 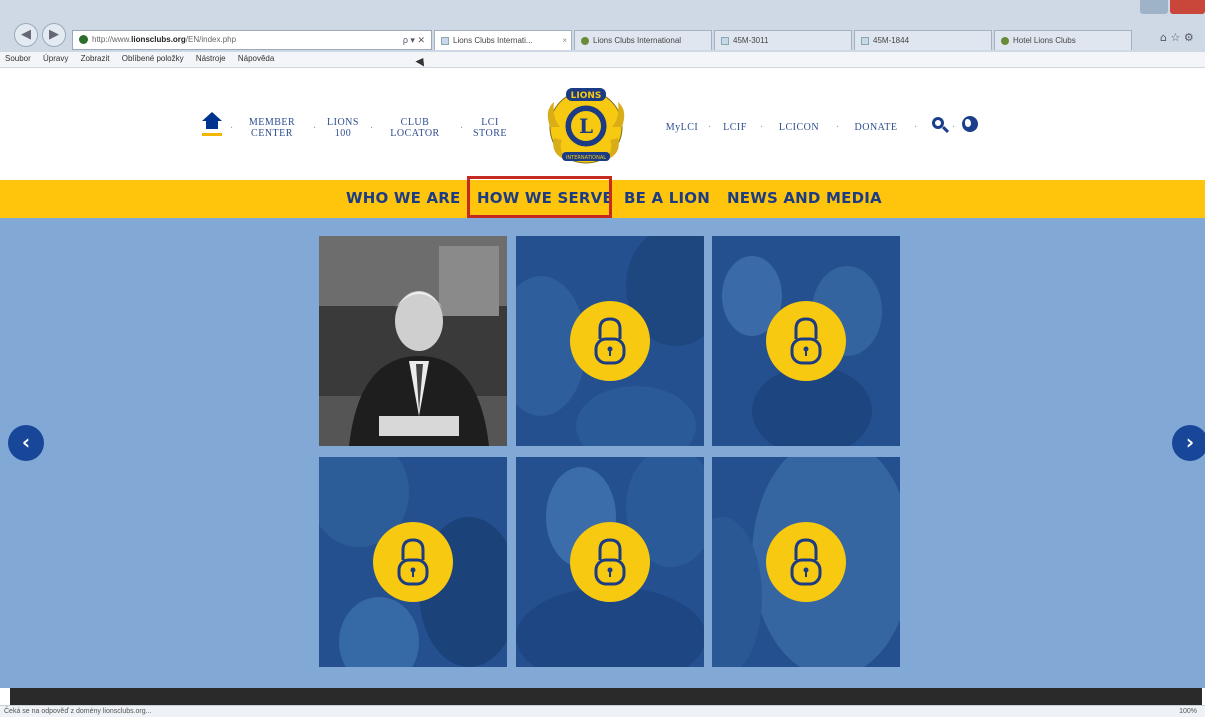 What do you see at coordinates (637, 40) in the screenshot?
I see `tab-label: Lions Clubs International` at bounding box center [637, 40].